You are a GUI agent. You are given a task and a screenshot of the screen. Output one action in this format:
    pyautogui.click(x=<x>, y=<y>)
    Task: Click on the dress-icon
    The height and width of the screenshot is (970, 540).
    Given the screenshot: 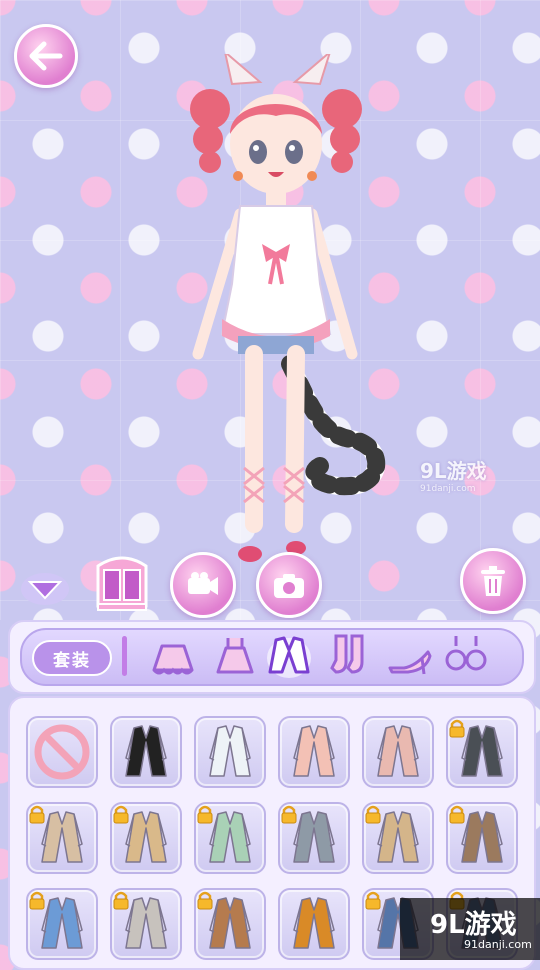 What is the action you would take?
    pyautogui.click(x=235, y=656)
    